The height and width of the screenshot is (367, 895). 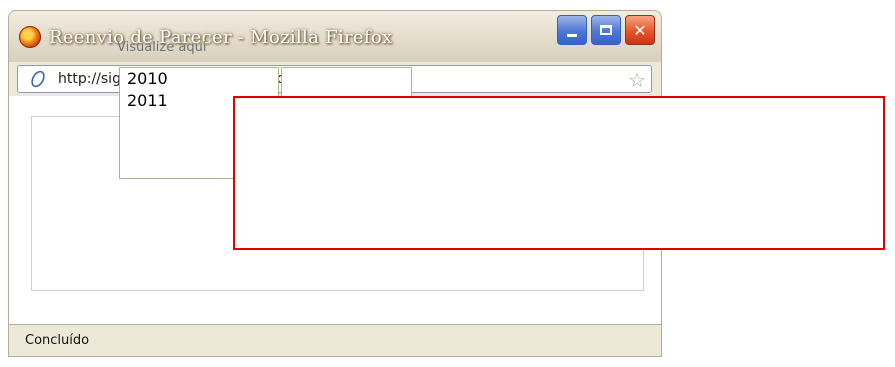 What do you see at coordinates (38, 79) in the screenshot?
I see `page-icon` at bounding box center [38, 79].